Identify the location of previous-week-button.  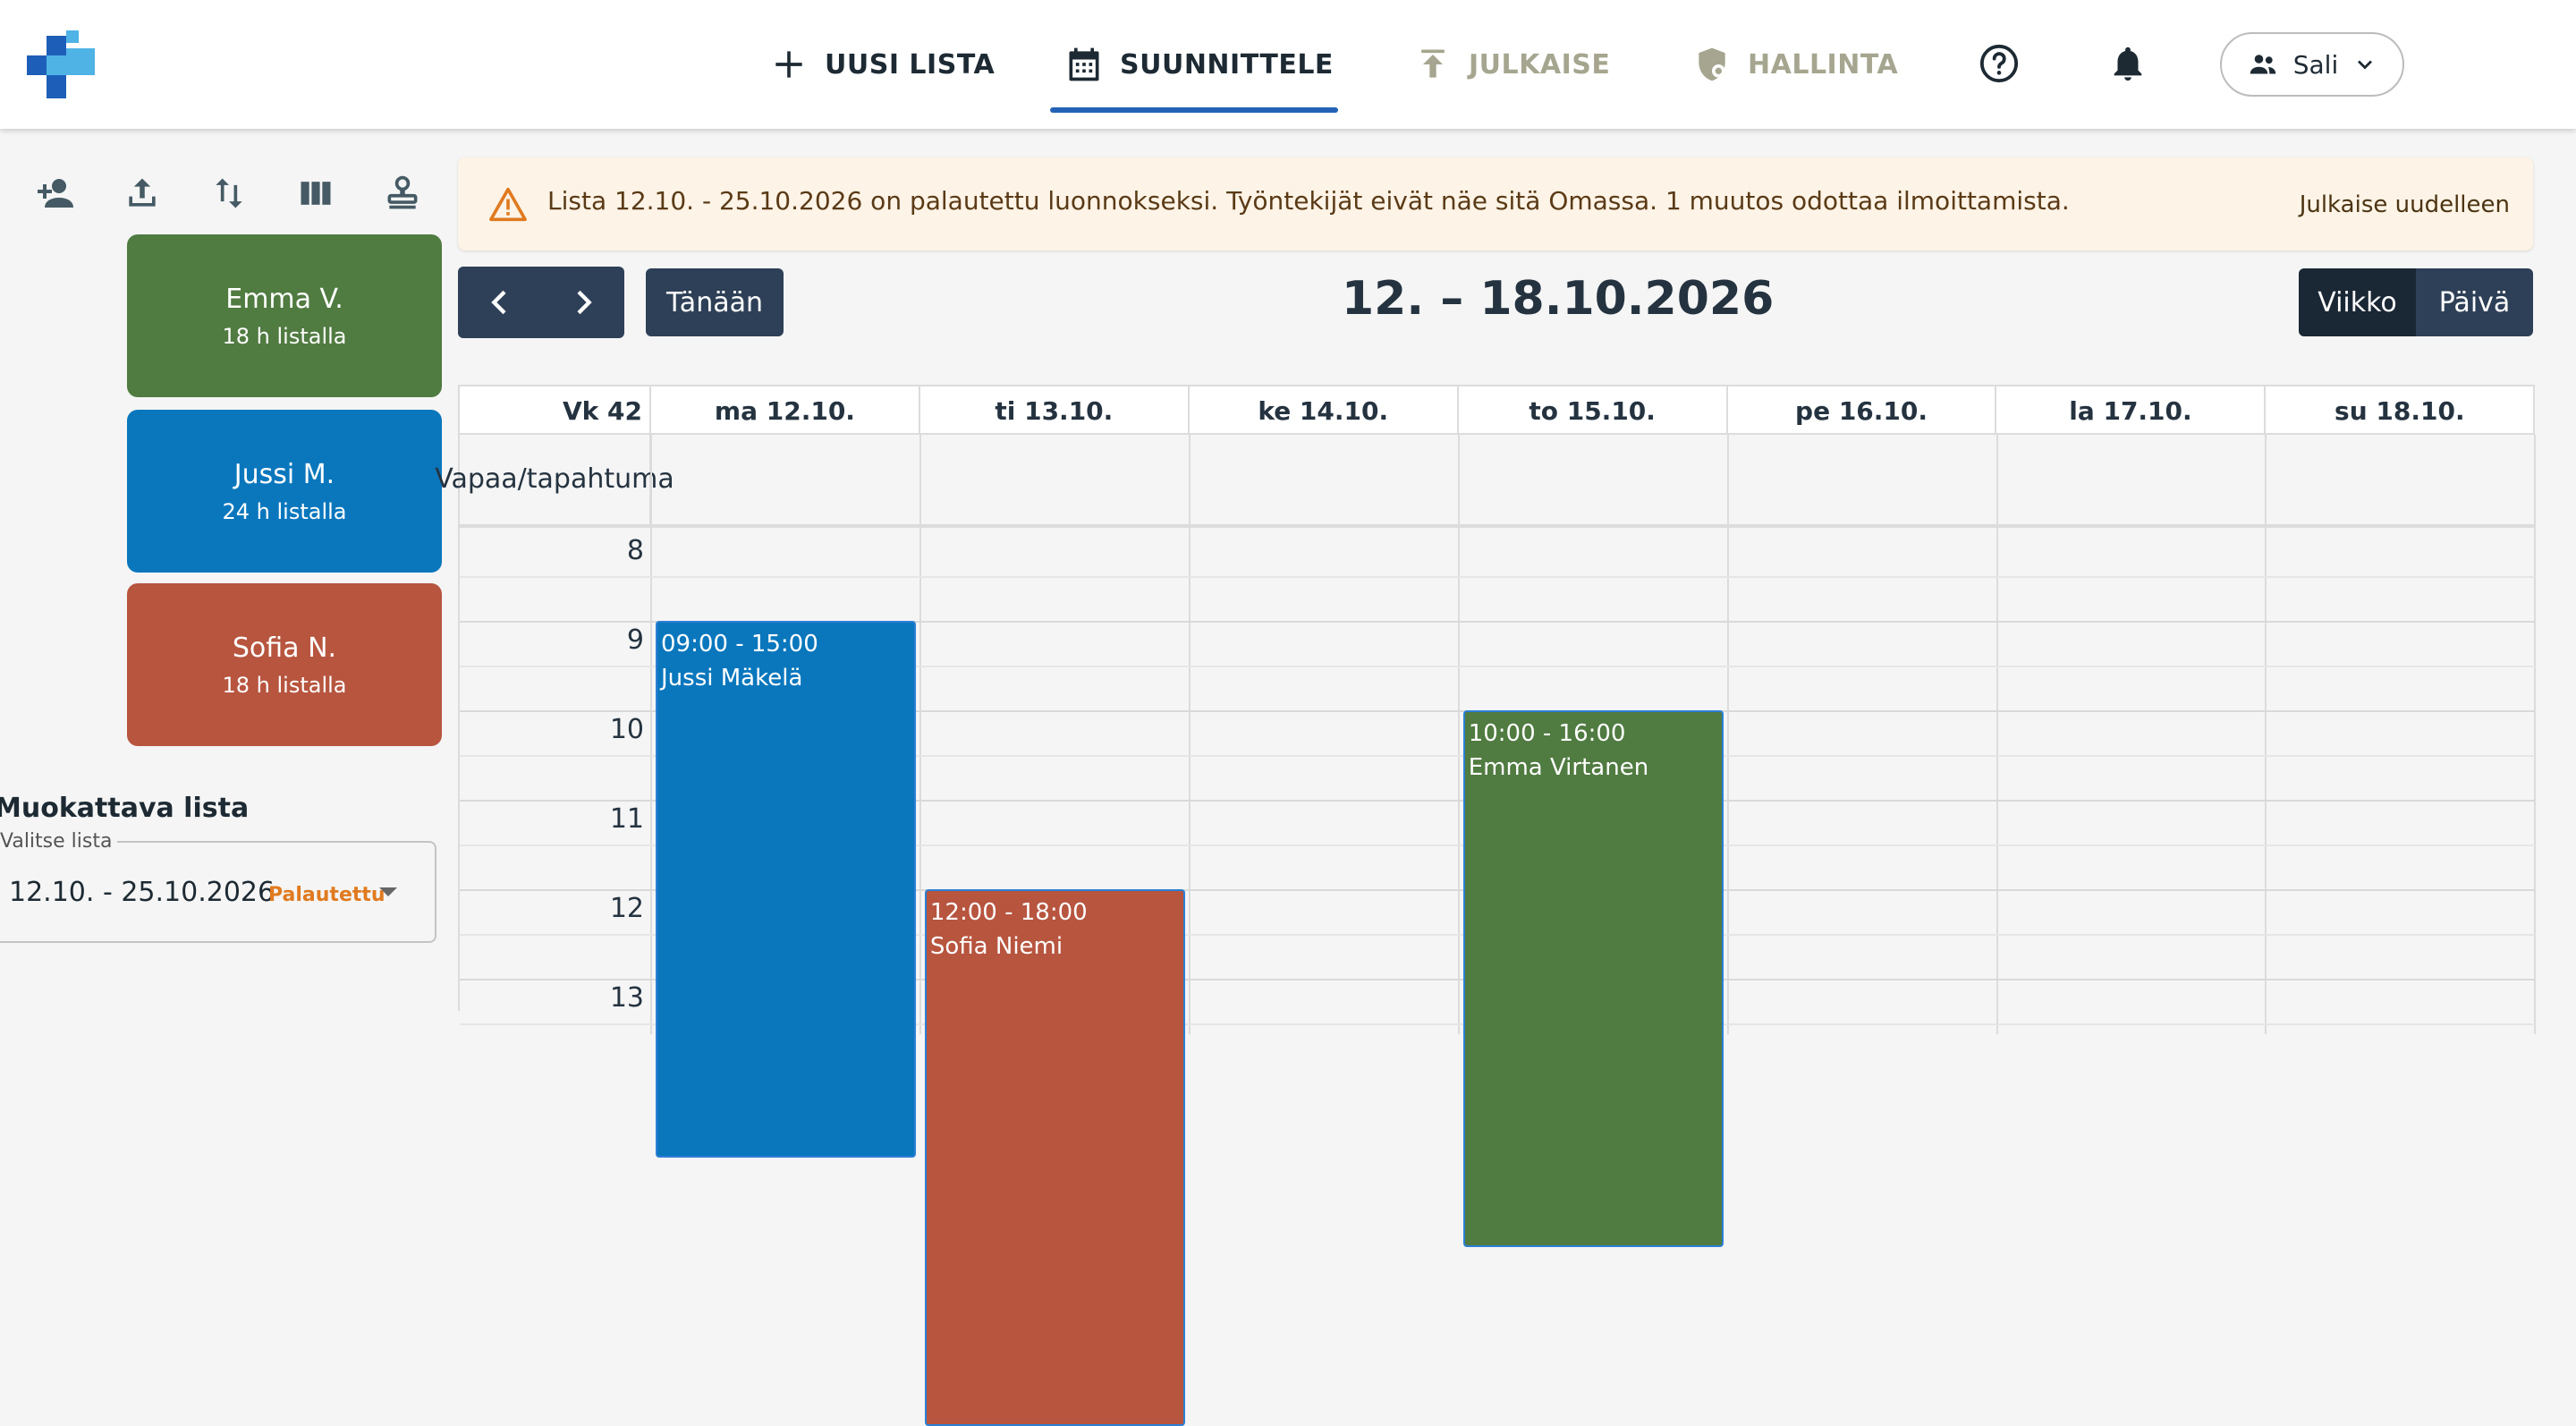
(499, 303).